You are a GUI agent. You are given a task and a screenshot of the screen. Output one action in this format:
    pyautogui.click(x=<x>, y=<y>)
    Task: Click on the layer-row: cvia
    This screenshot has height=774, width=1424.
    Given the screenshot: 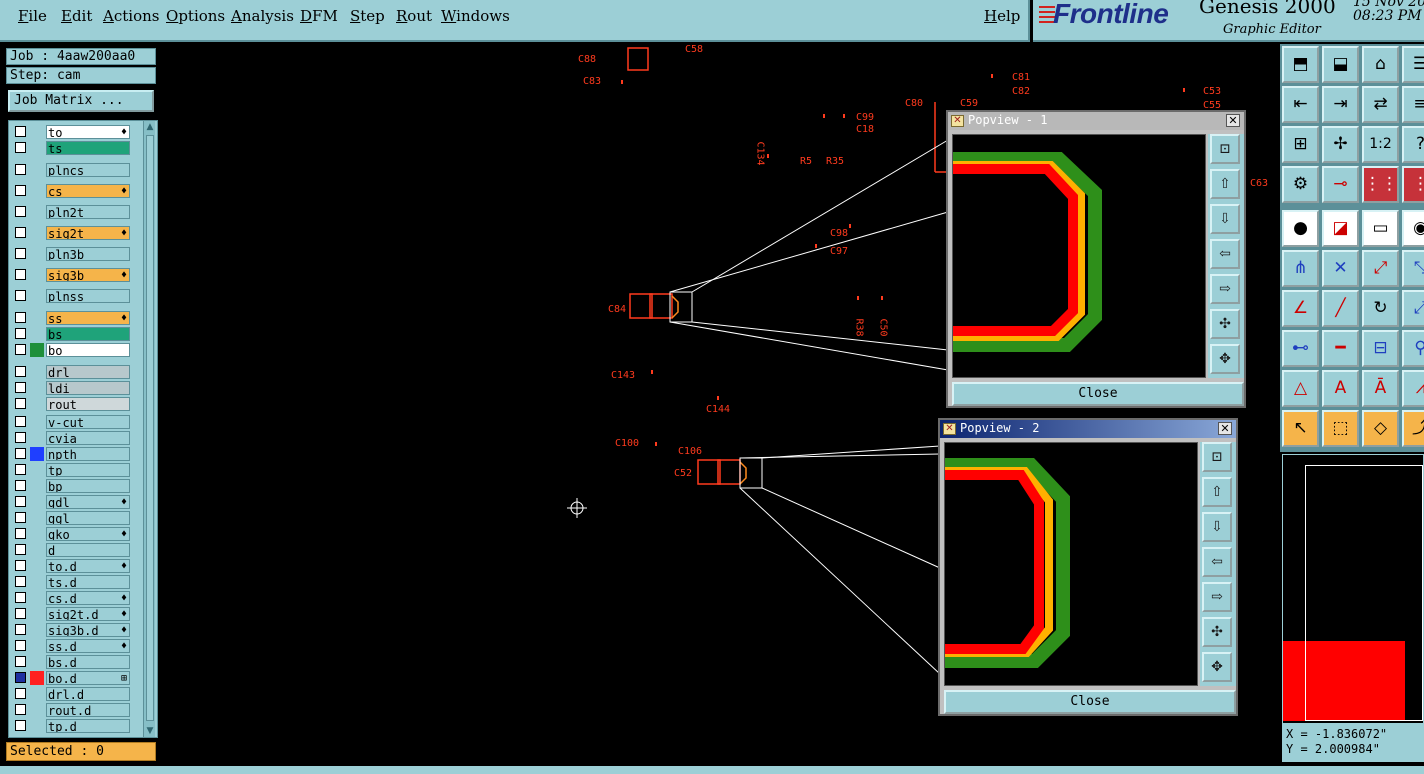 What is the action you would take?
    pyautogui.click(x=71, y=438)
    